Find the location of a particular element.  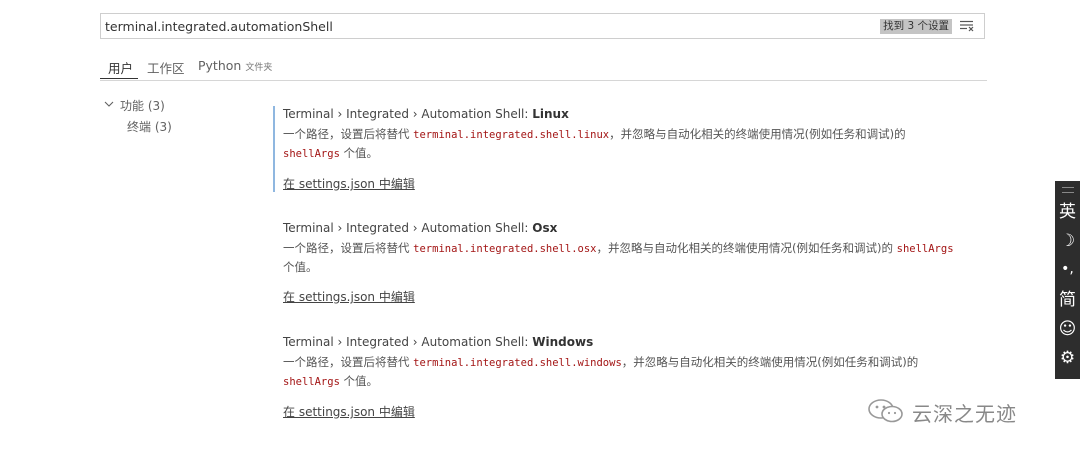

toc-item-label: 终端 is located at coordinates (139, 127).